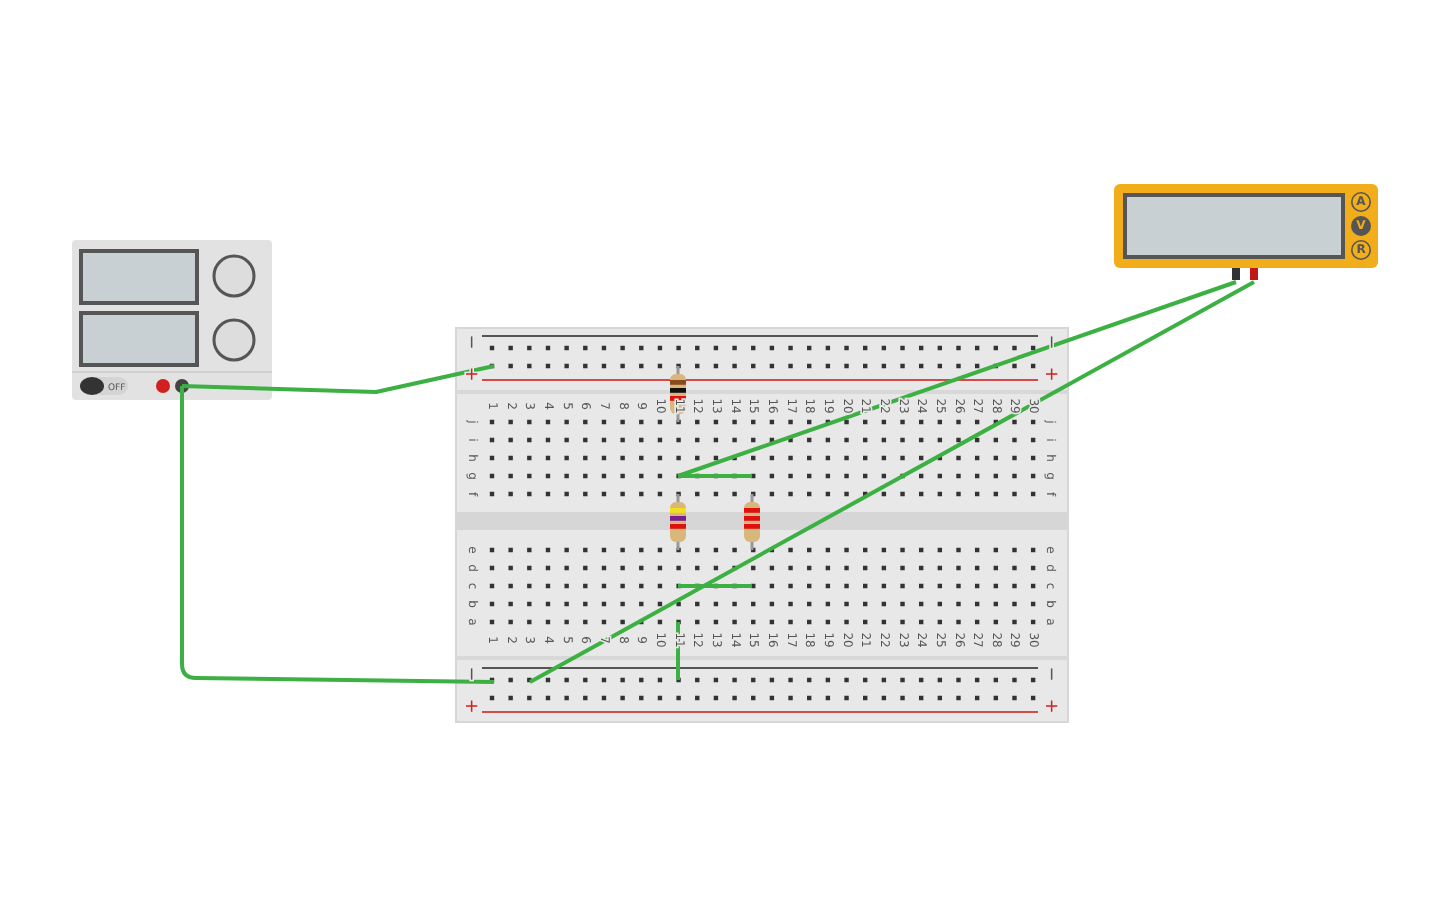 This screenshot has height=906, width=1450. Describe the element at coordinates (104, 386) in the screenshot. I see `power-switch` at that location.